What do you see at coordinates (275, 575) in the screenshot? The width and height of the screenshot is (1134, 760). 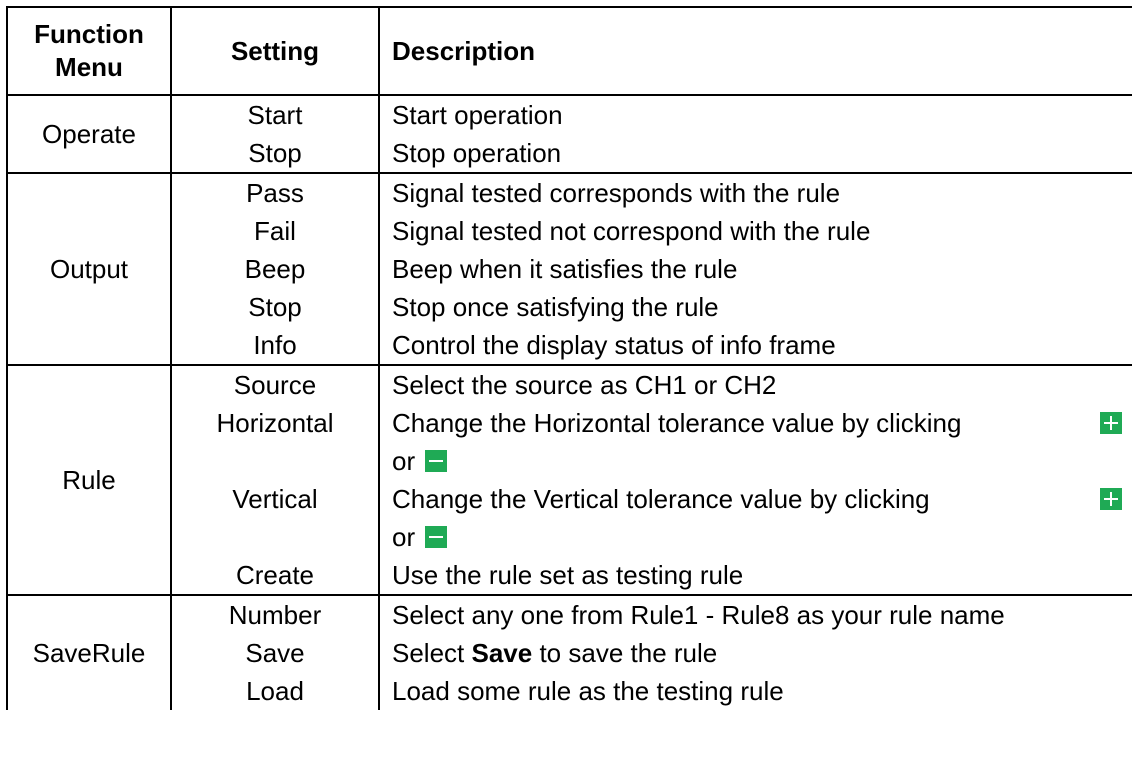 I see `setting-cell: Create` at bounding box center [275, 575].